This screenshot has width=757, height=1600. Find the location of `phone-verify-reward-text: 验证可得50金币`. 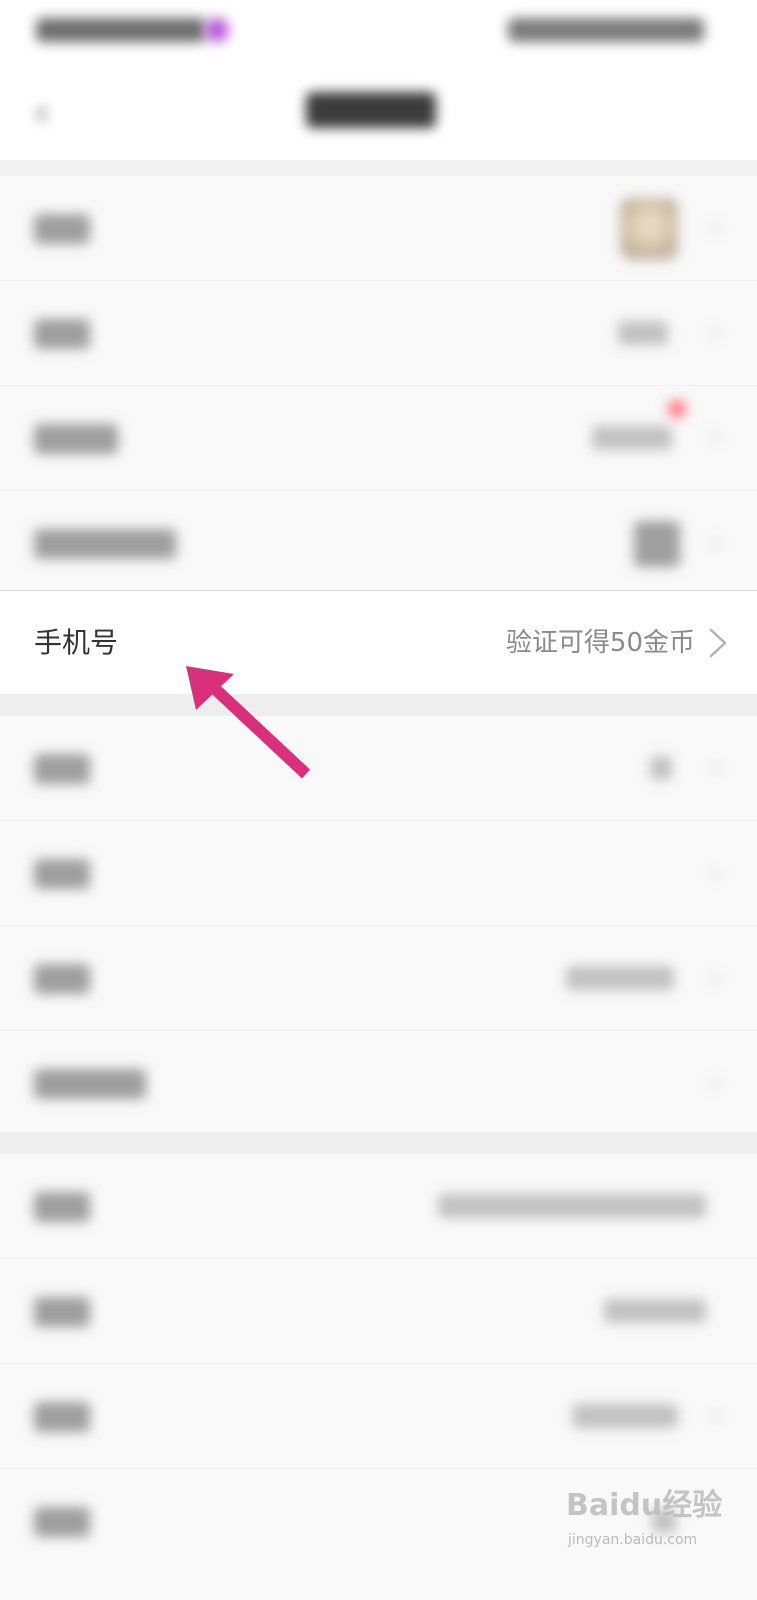

phone-verify-reward-text: 验证可得50金币 is located at coordinates (600, 643).